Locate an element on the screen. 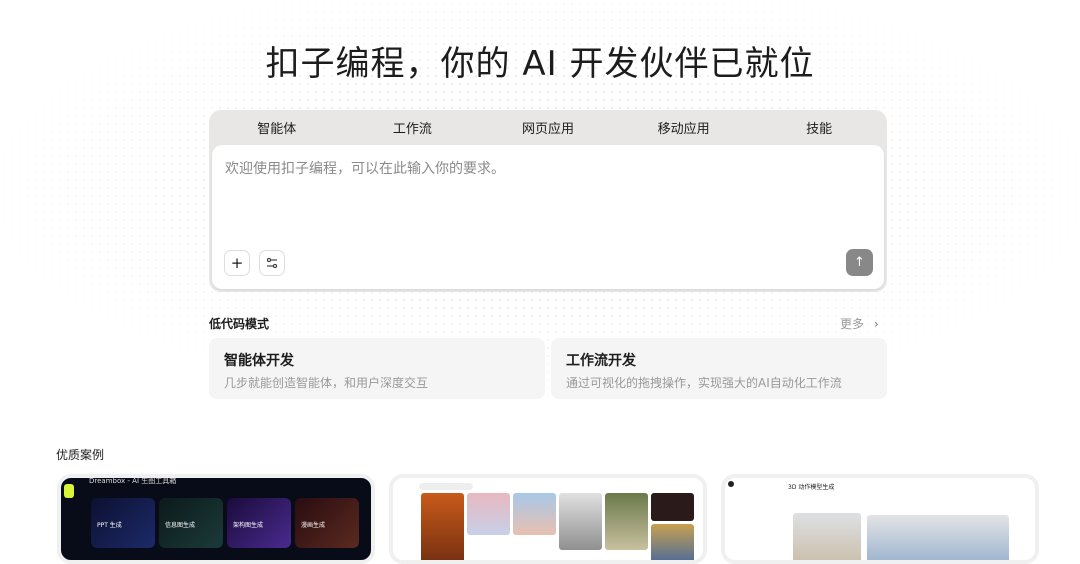  settings-button is located at coordinates (272, 263).